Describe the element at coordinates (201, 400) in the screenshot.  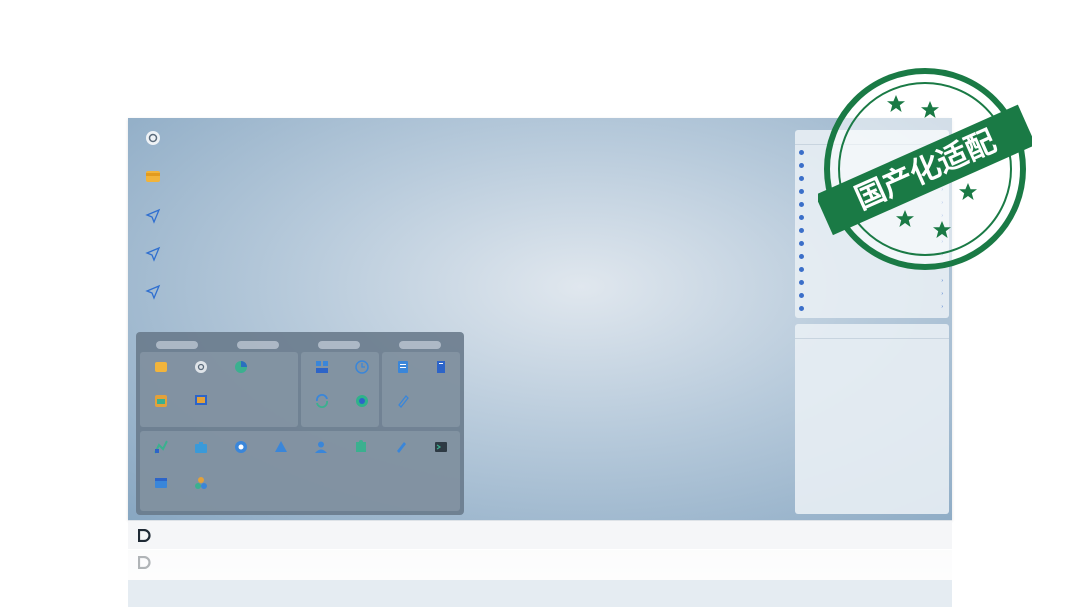
I see `monitor-icon` at that location.